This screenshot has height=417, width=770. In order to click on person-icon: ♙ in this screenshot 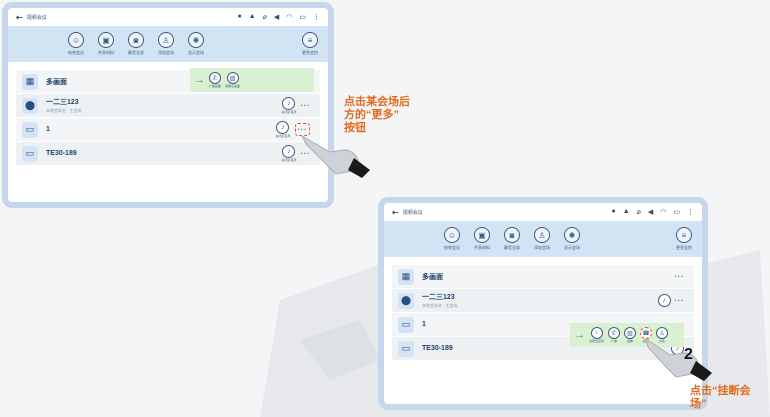, I will do `click(166, 40)`.